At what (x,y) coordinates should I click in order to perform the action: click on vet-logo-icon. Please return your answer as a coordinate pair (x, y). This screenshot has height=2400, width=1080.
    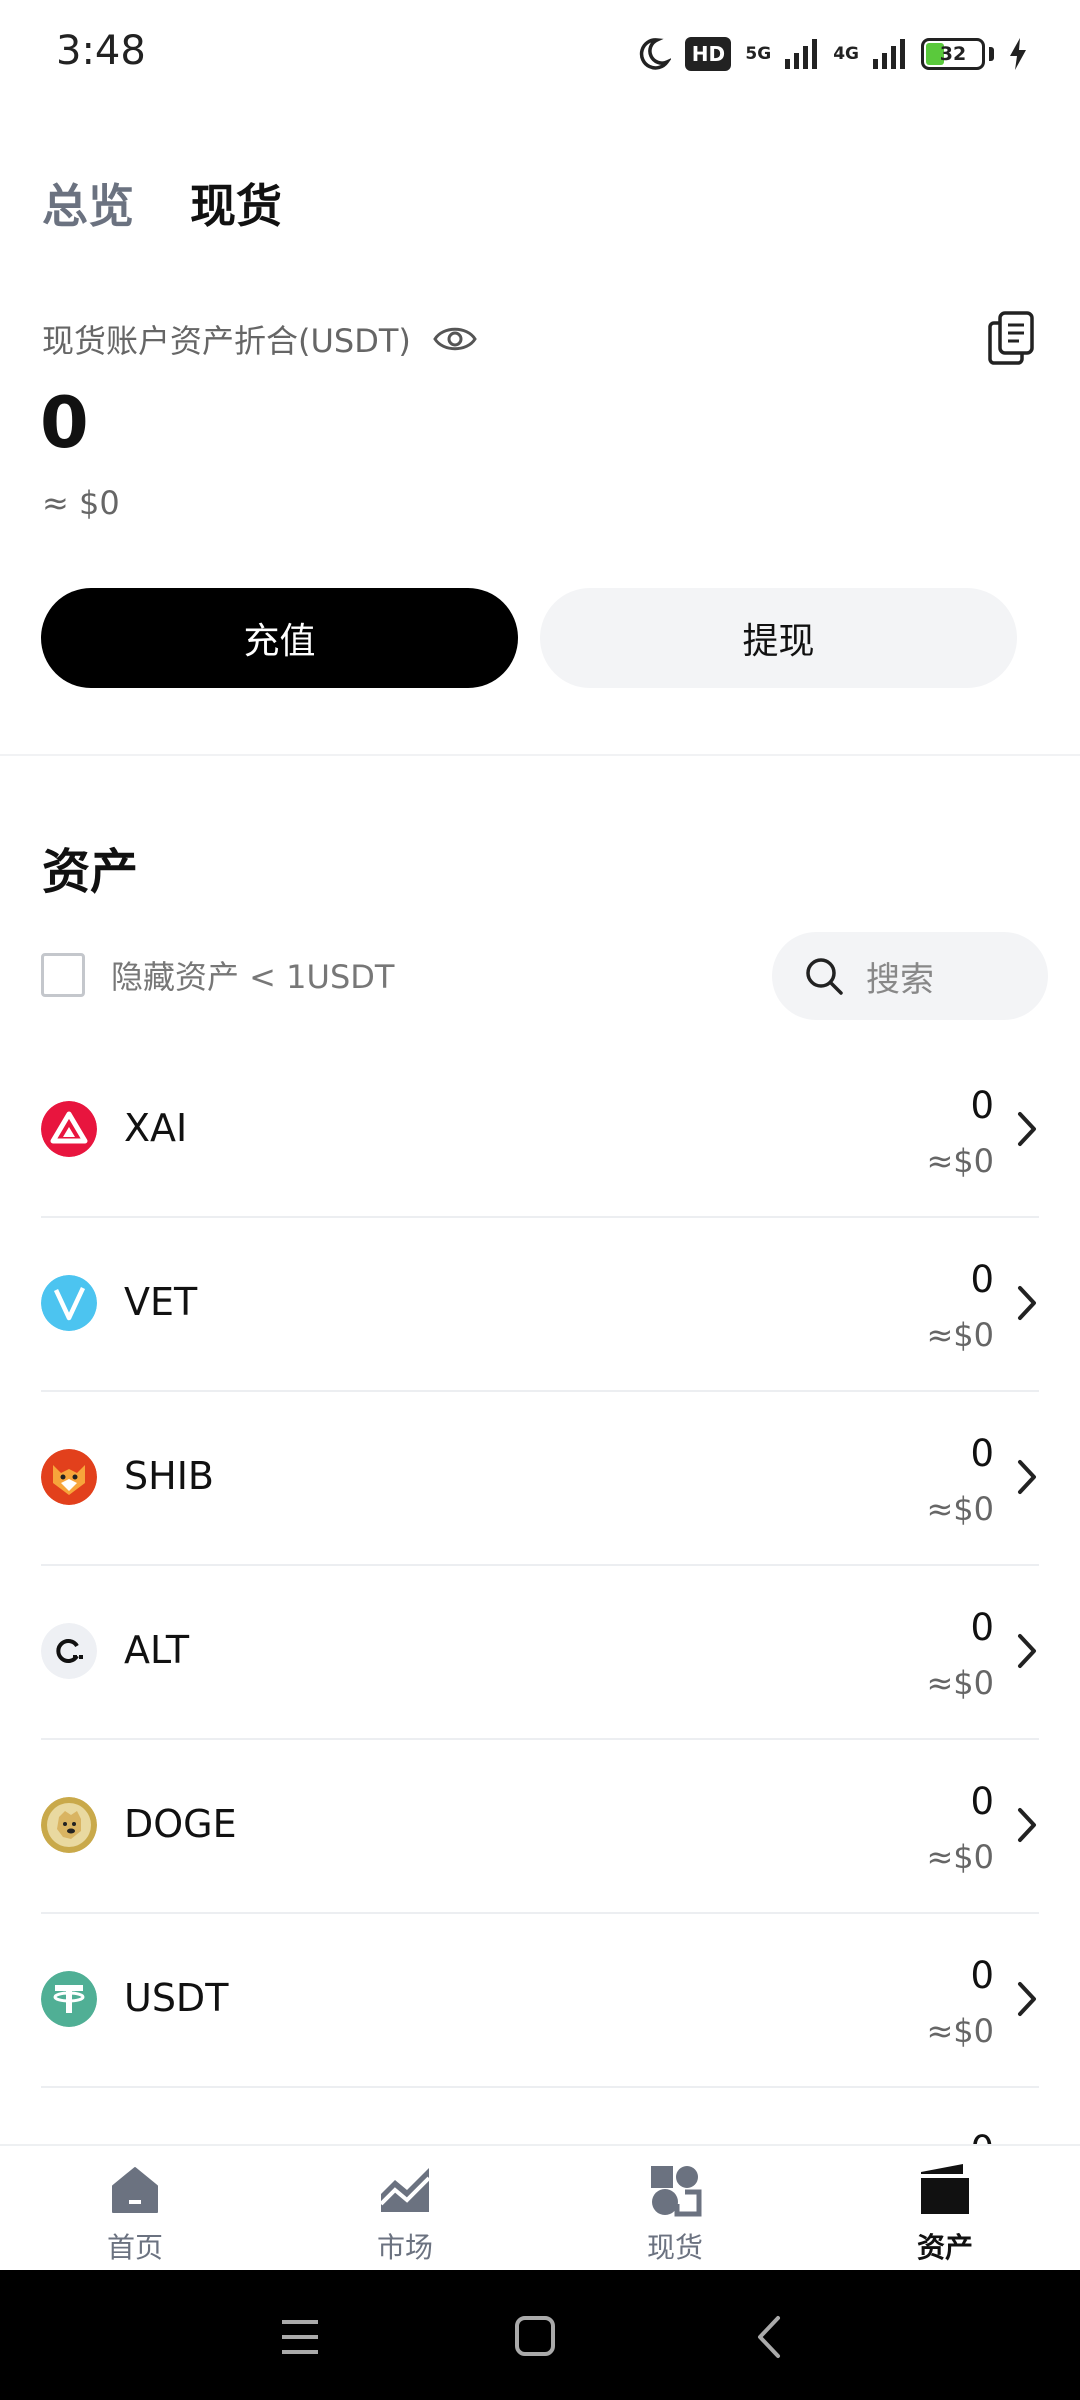
    Looking at the image, I should click on (69, 1303).